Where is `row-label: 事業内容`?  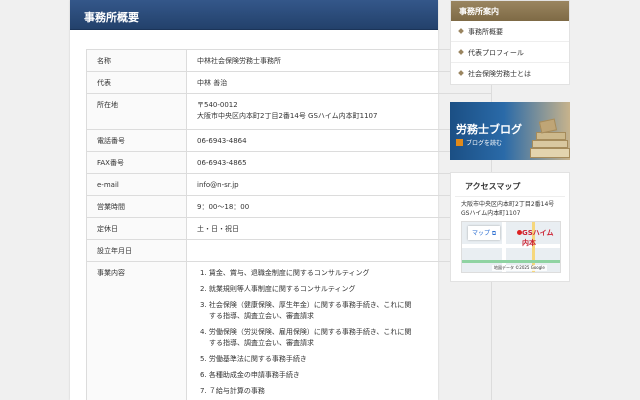
row-label: 事業内容 is located at coordinates (136, 330).